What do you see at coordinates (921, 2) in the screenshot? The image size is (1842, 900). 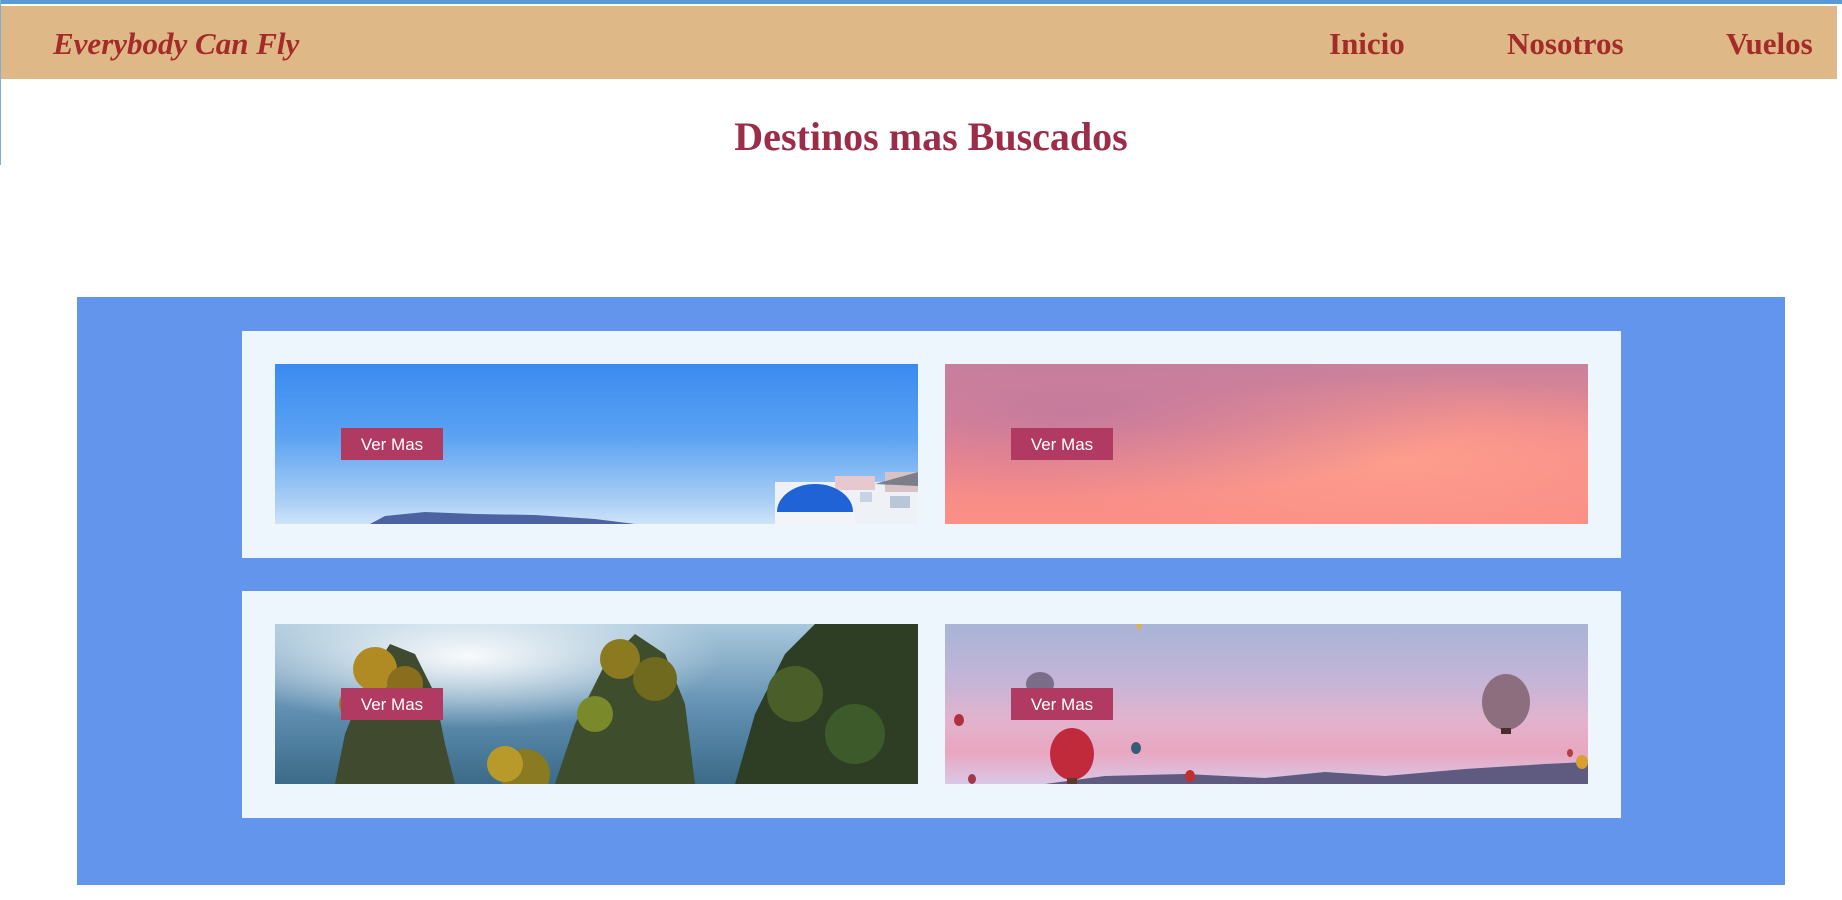 I see `top-border-line` at bounding box center [921, 2].